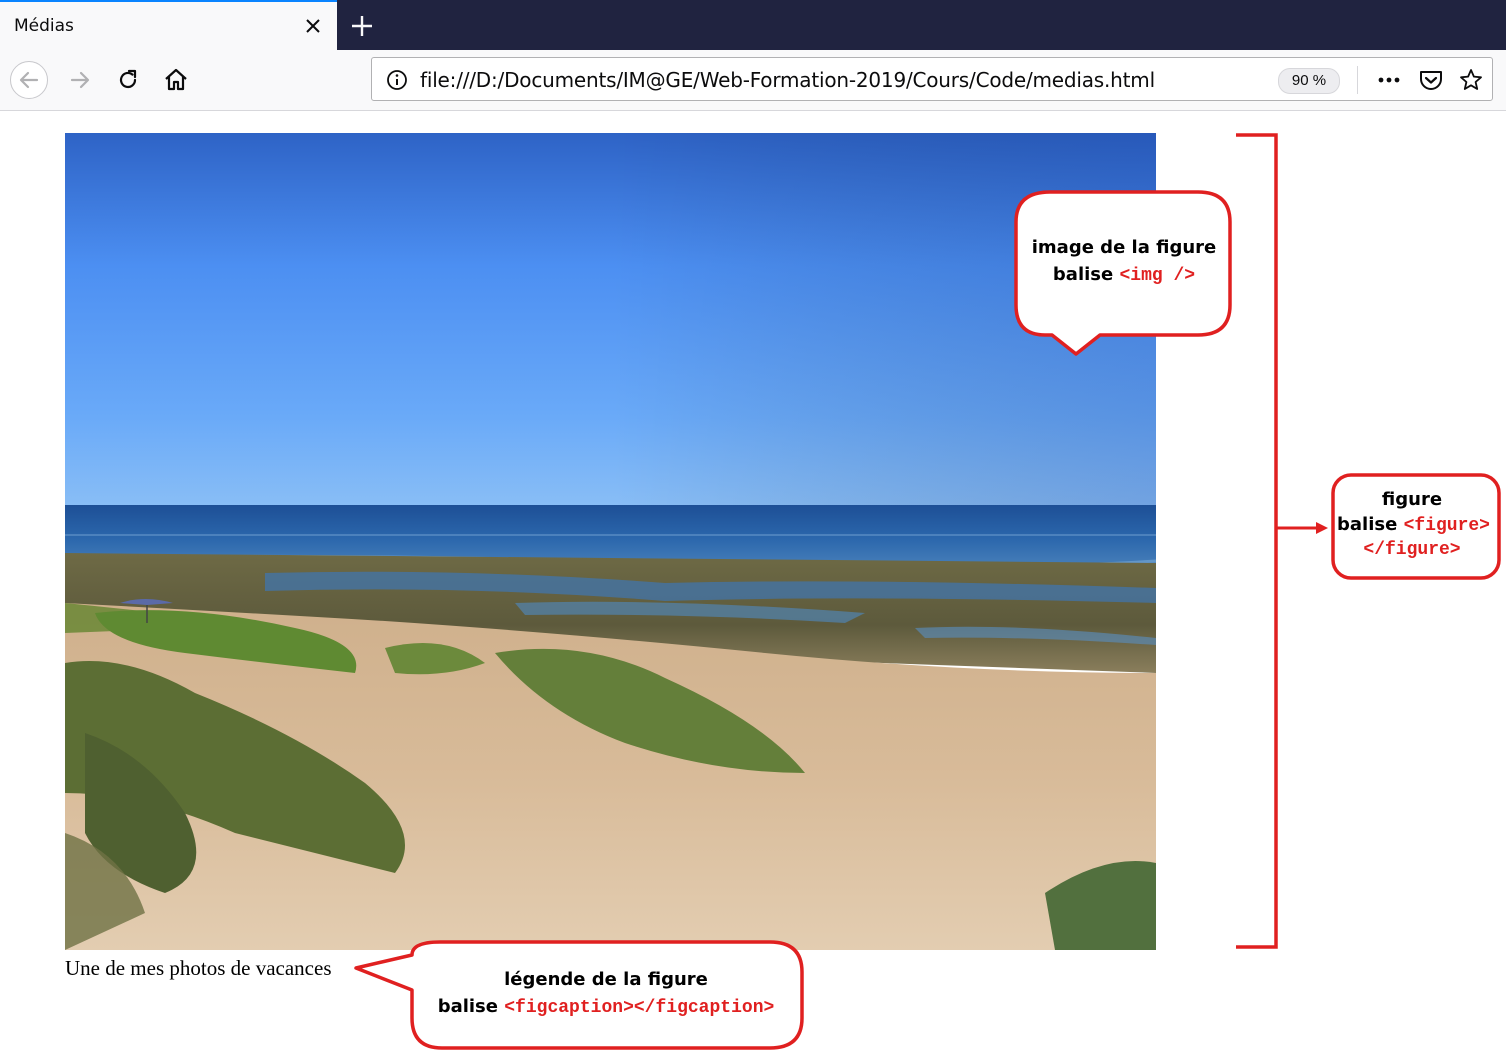 The image size is (1506, 1056). I want to click on img-tag-code: <img />, so click(1157, 276).